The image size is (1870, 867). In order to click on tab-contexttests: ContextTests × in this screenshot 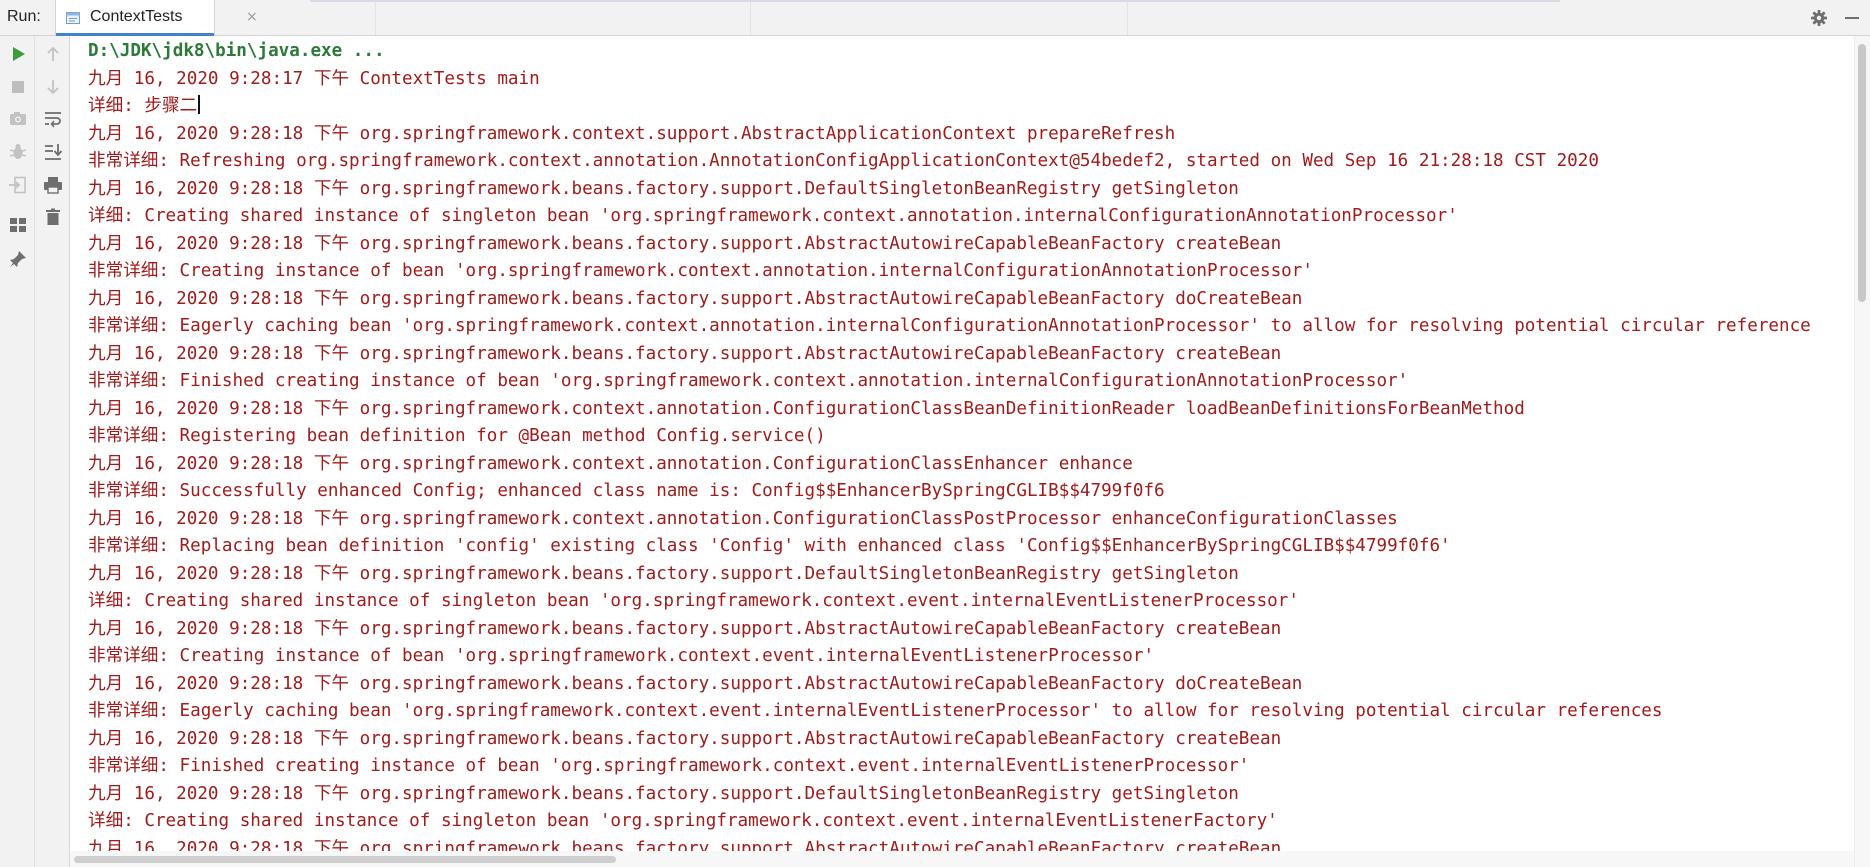, I will do `click(156, 18)`.